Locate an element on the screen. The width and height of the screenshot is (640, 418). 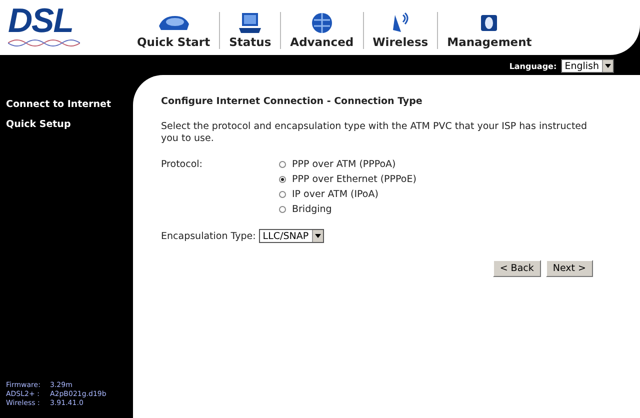
encapsulation-label: Encapsulation Type: is located at coordinates (208, 236).